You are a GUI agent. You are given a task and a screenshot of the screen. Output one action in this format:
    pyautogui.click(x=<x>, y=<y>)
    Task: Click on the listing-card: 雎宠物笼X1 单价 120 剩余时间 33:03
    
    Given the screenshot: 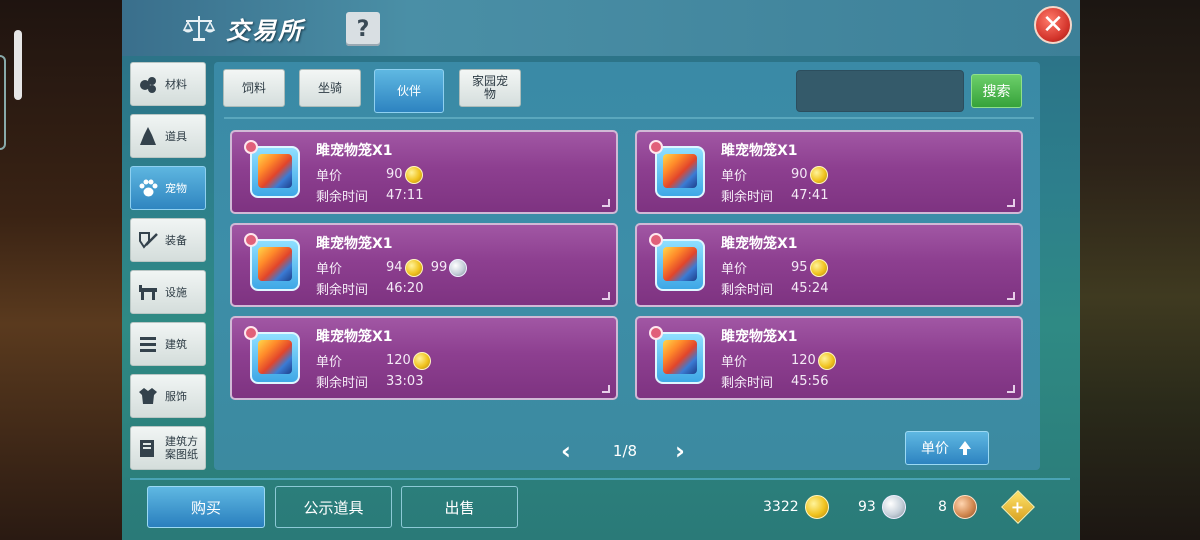 What is the action you would take?
    pyautogui.click(x=424, y=358)
    